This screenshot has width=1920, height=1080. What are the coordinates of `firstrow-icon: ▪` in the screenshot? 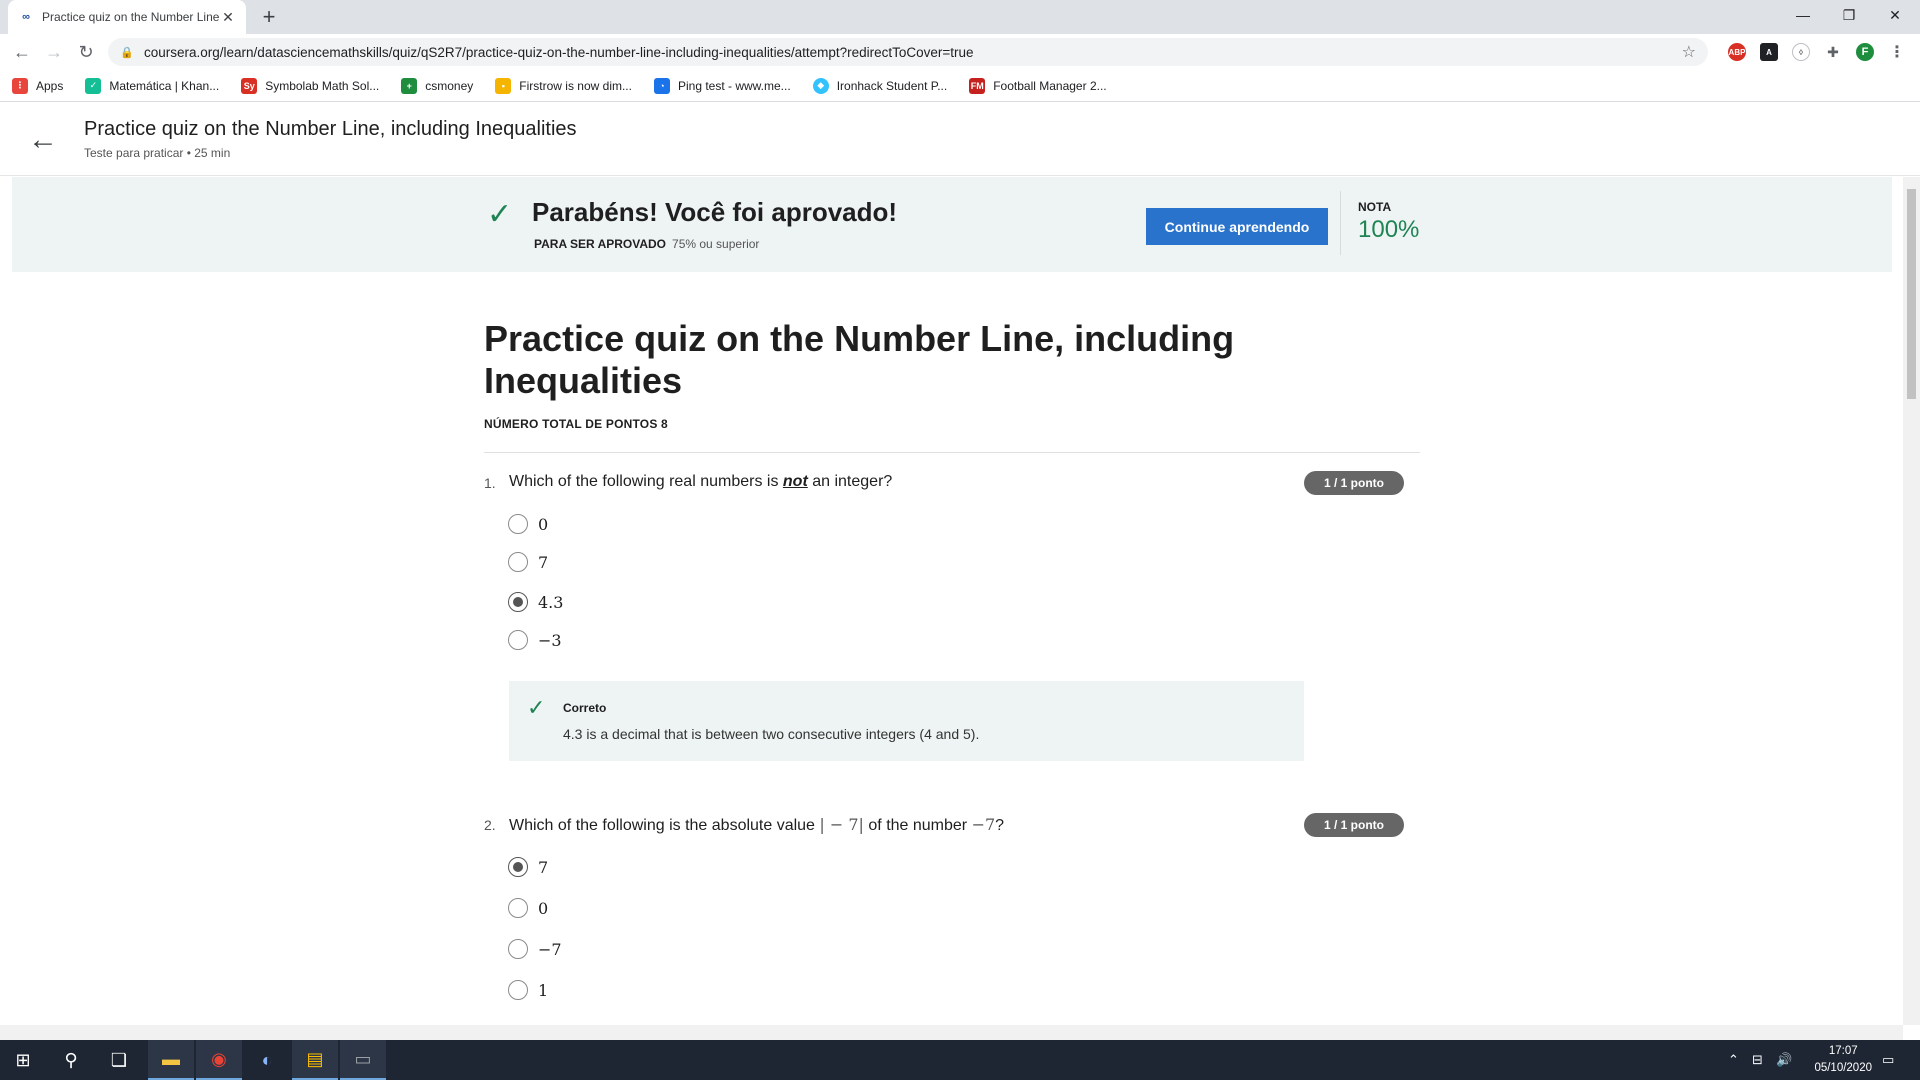 It's located at (503, 85).